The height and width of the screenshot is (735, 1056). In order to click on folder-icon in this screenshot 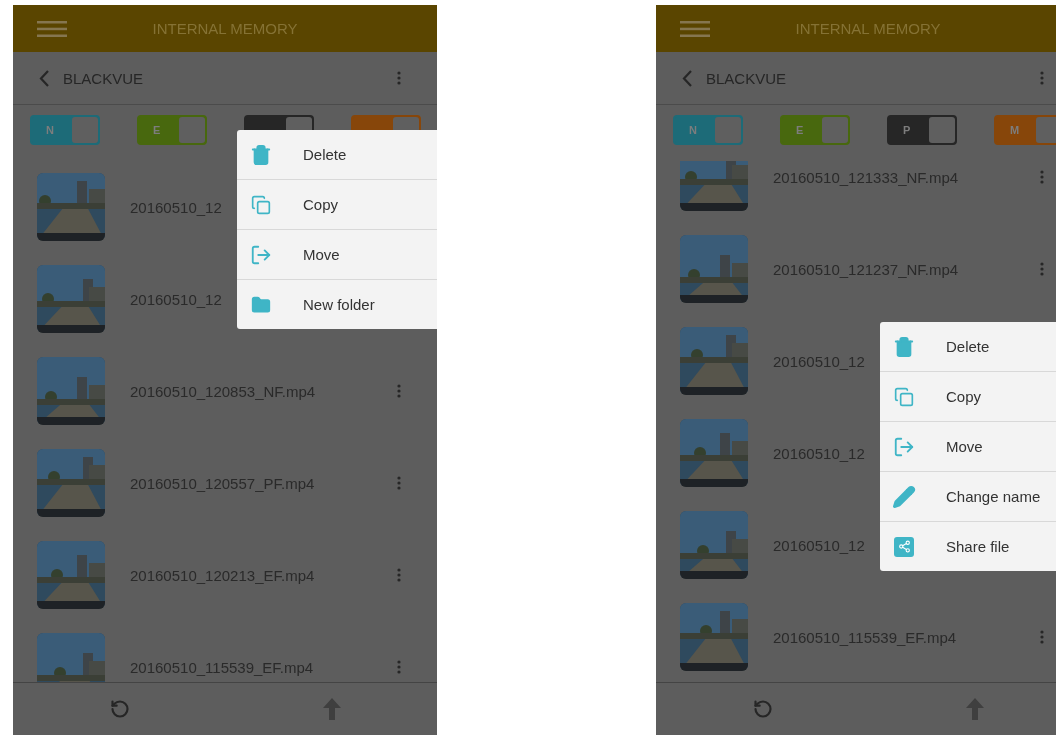, I will do `click(261, 304)`.